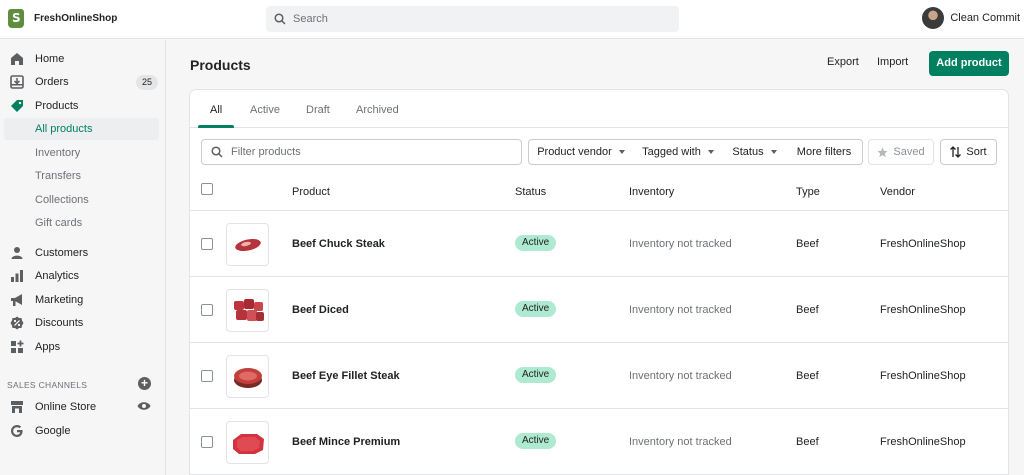  I want to click on sidebar-item-products: Products, so click(83, 106).